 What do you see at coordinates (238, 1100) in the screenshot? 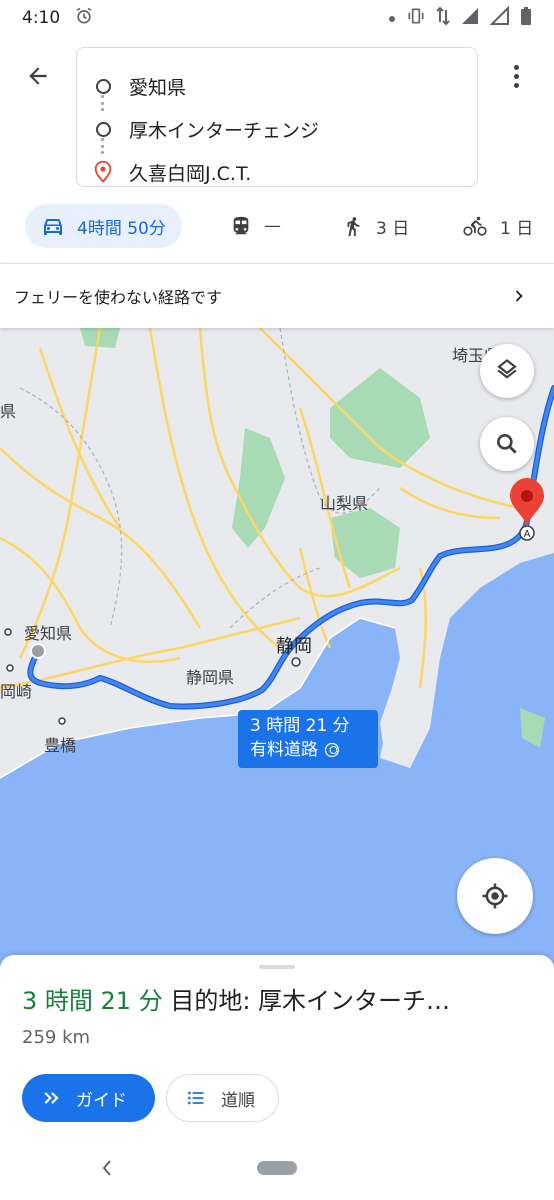
I see `steps-button-label: 道順` at bounding box center [238, 1100].